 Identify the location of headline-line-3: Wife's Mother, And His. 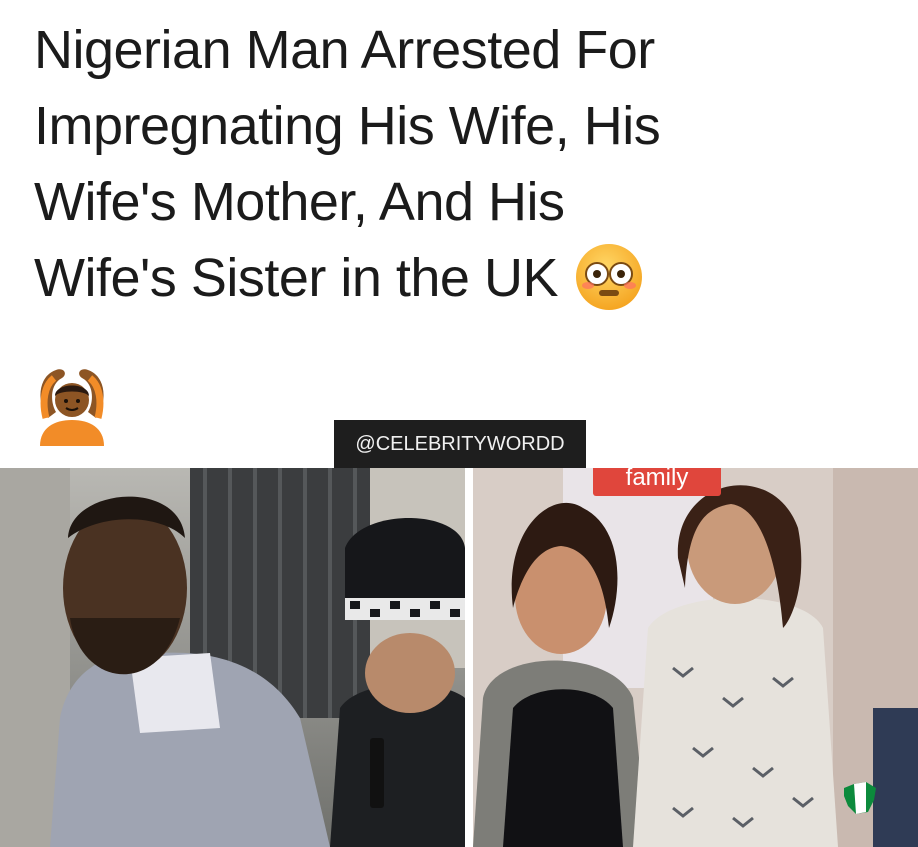
(299, 202).